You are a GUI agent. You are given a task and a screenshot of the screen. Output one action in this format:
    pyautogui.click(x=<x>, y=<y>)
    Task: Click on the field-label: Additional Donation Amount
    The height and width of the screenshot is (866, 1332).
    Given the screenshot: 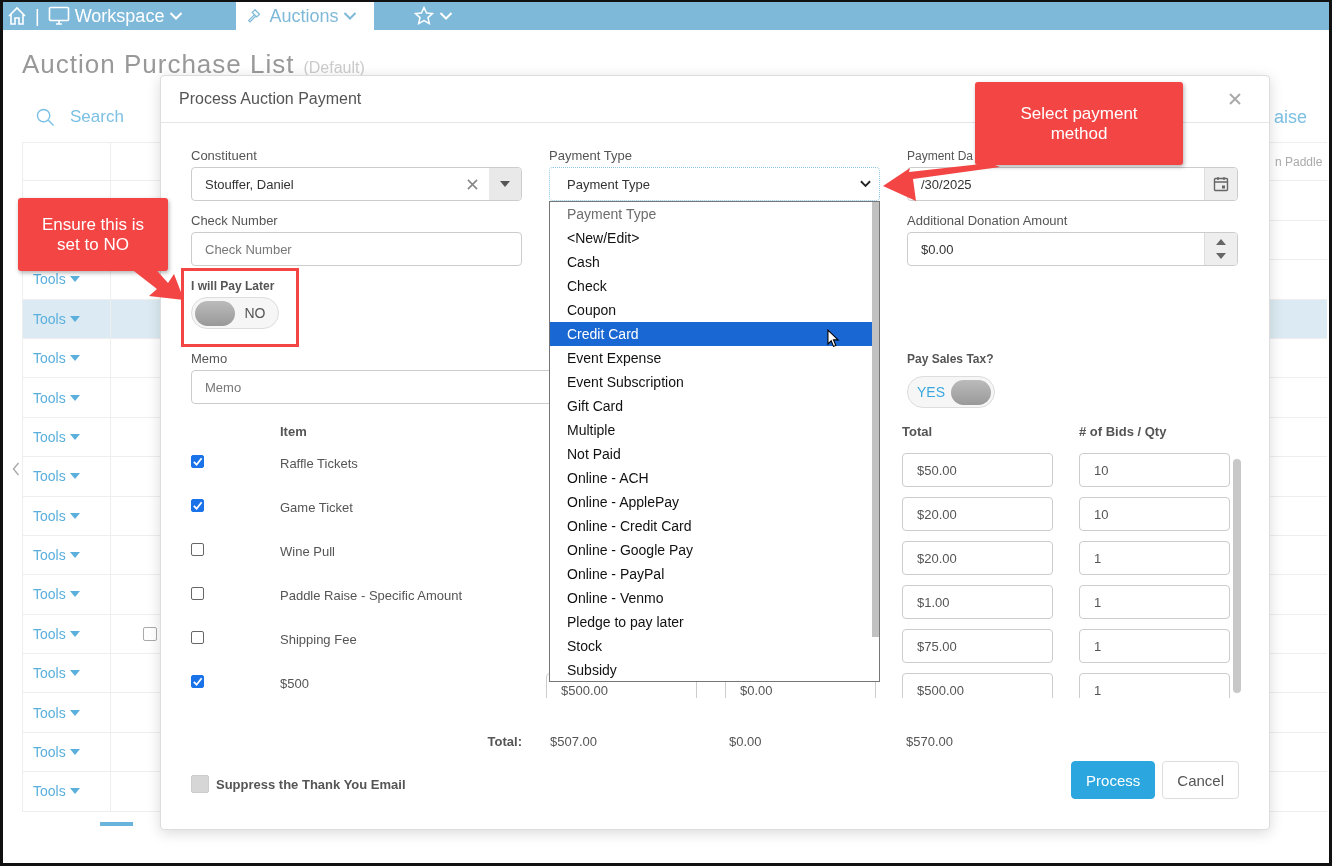 What is the action you would take?
    pyautogui.click(x=987, y=221)
    